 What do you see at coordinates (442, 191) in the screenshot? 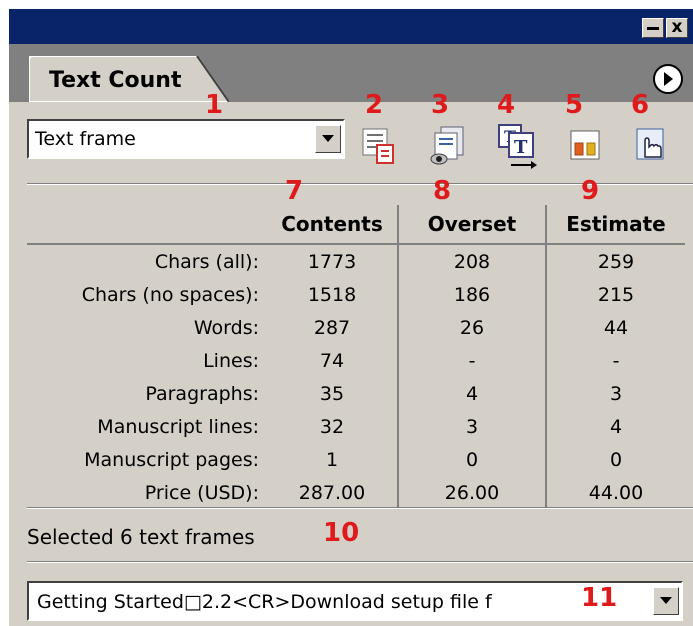
I see `annotation-8: 8` at bounding box center [442, 191].